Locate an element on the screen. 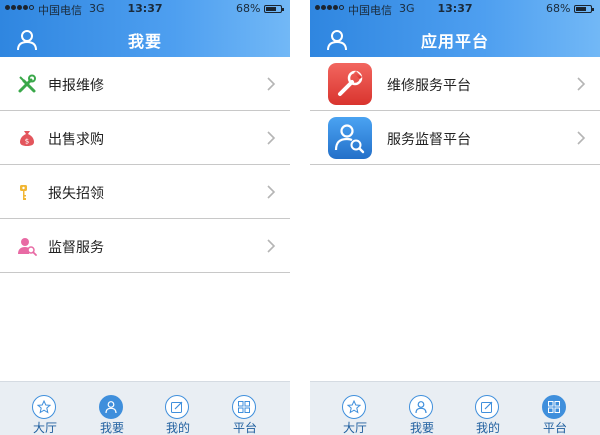  header-bar: 中国电信 3G 13:37 68% 应用平台 is located at coordinates (455, 28).